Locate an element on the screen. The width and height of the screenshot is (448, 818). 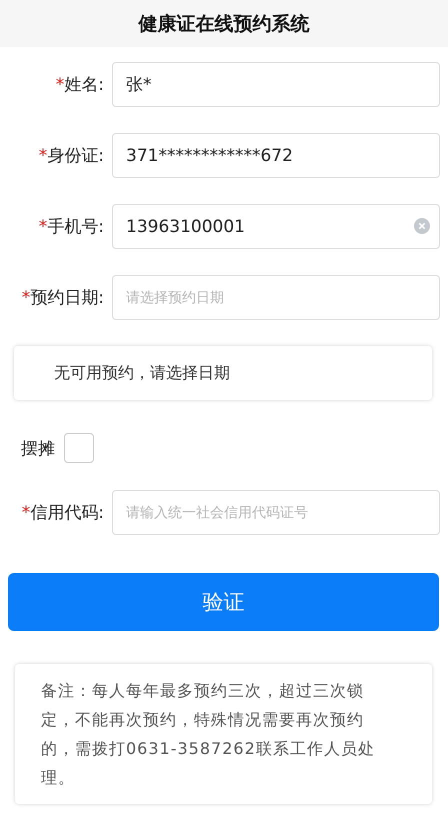
field-label: *身份证: is located at coordinates (71, 156).